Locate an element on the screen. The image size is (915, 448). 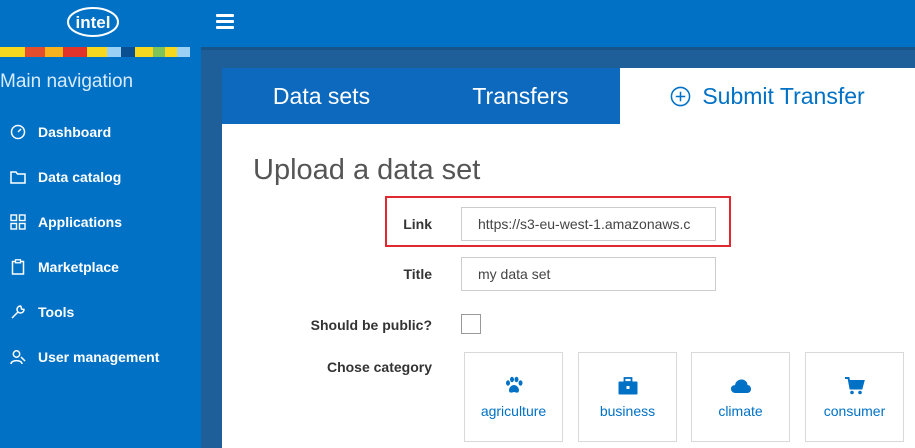
category-label: Chose category is located at coordinates (379, 367).